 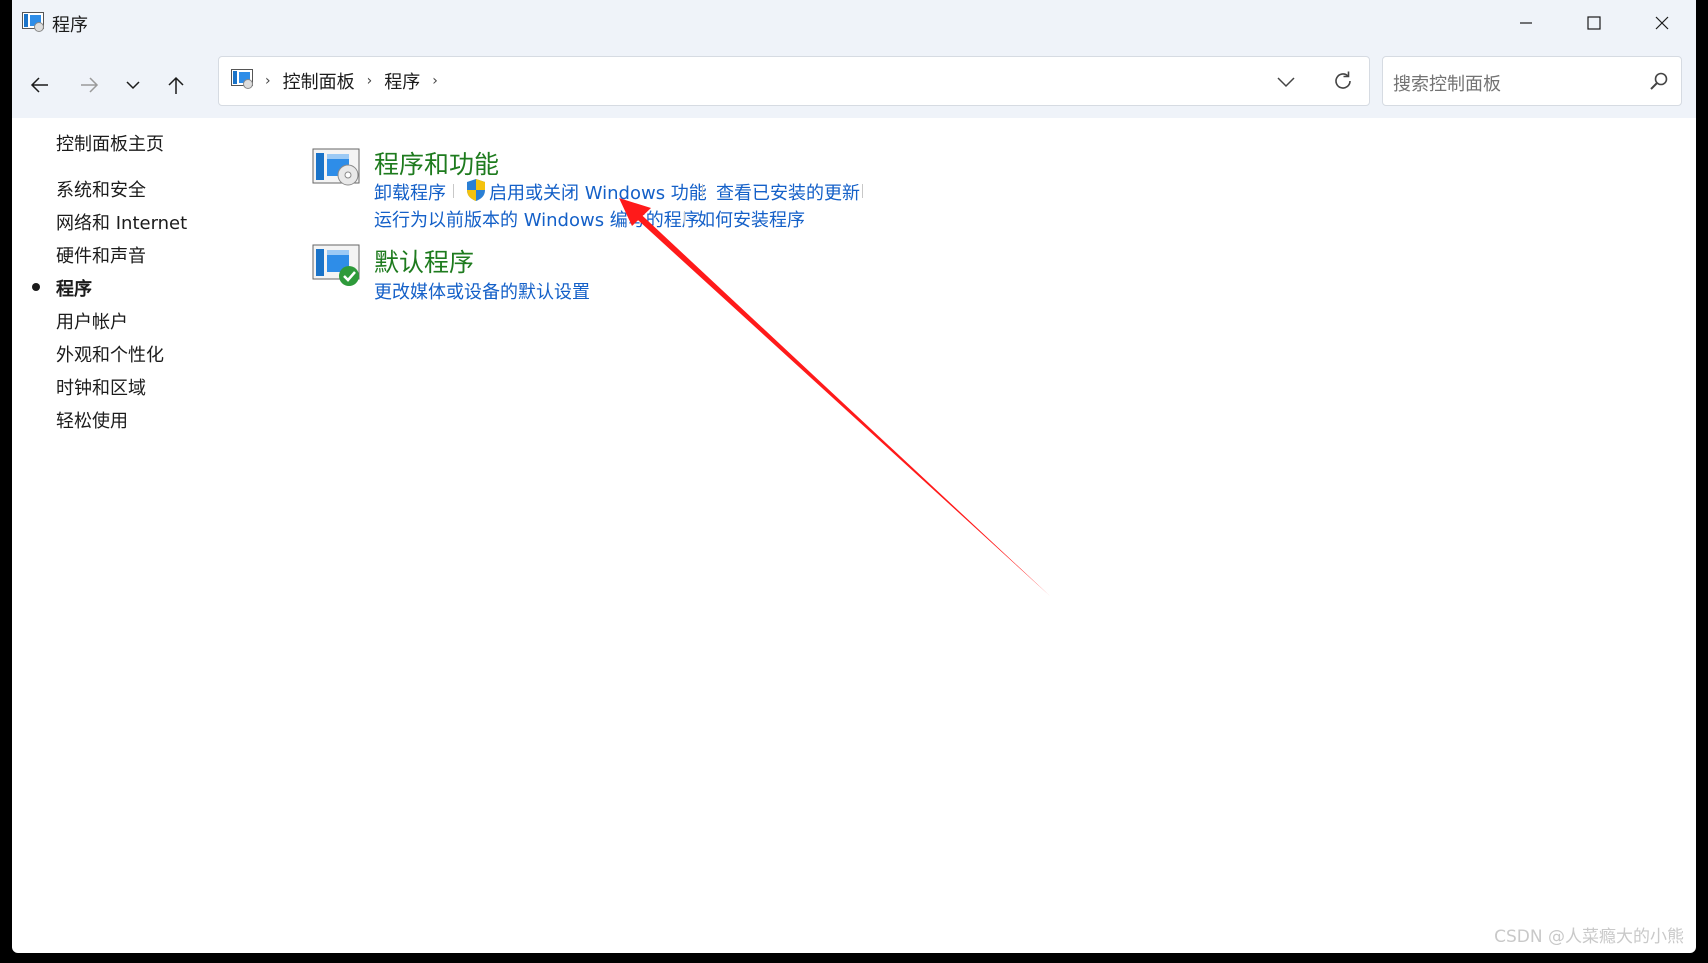 What do you see at coordinates (834, 397) in the screenshot?
I see `annotation-arrow` at bounding box center [834, 397].